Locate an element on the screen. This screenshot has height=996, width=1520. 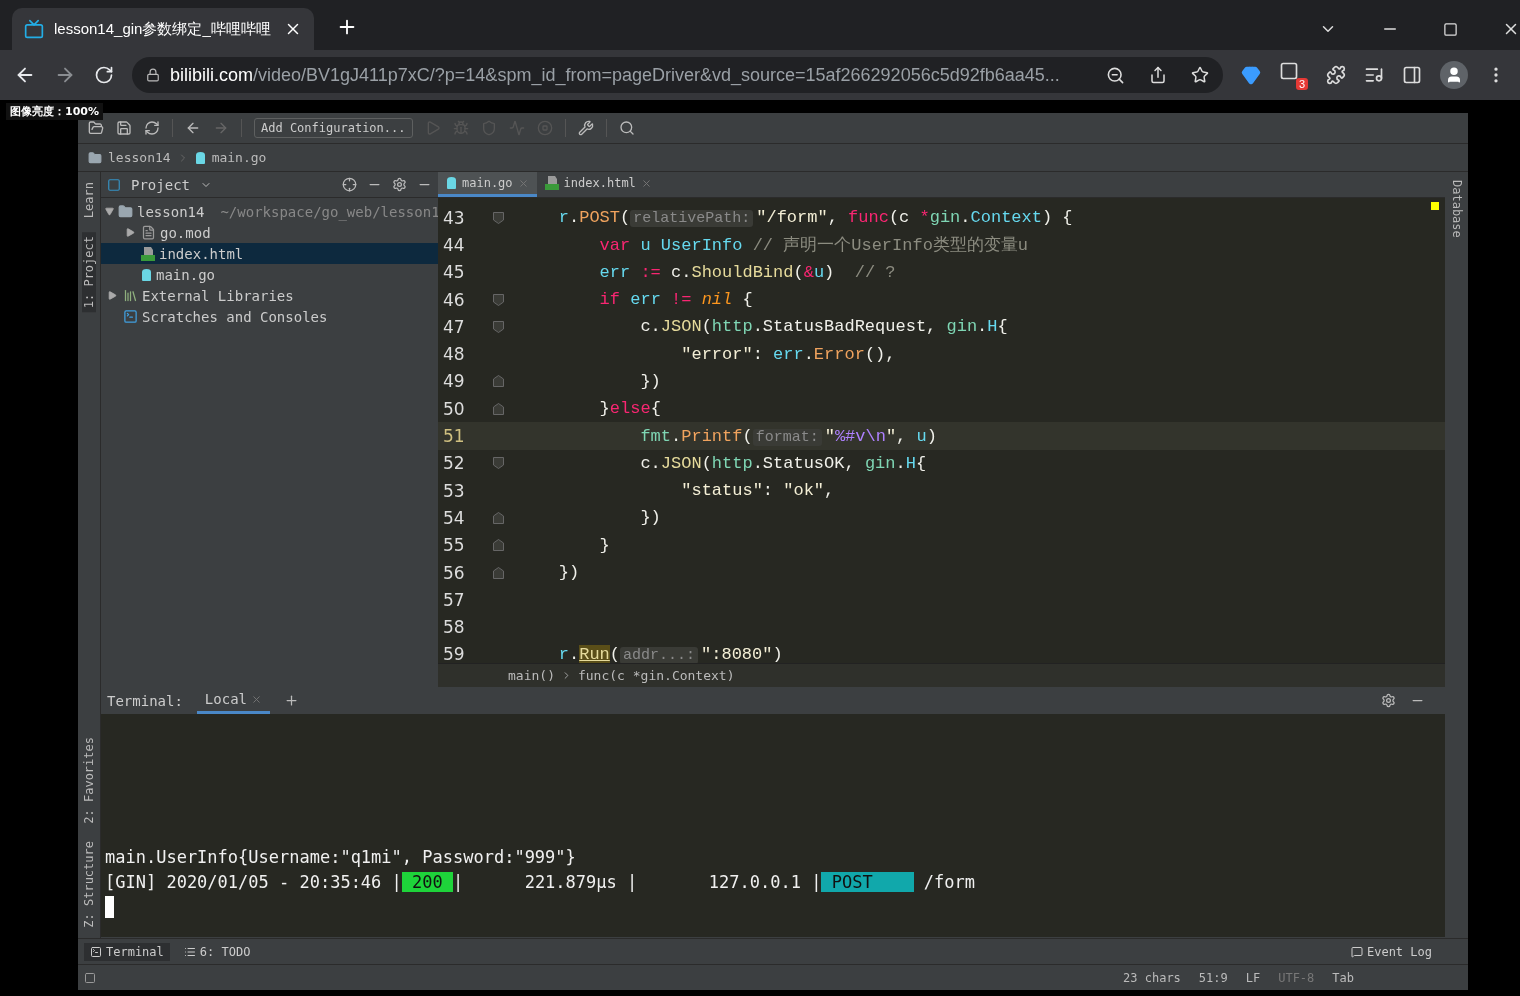
line-number: 51 is located at coordinates (454, 436).